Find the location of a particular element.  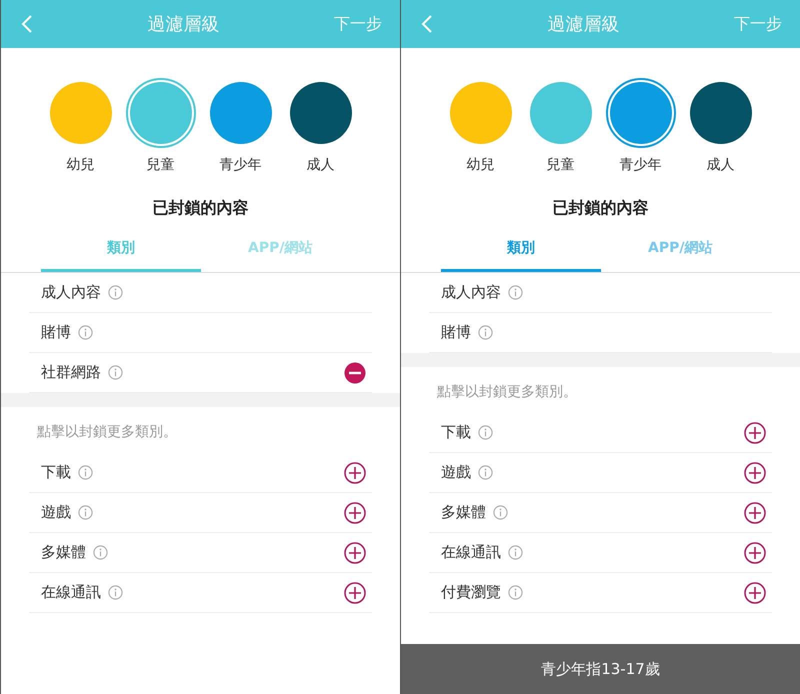

category-label: 社群網路 is located at coordinates (71, 372).